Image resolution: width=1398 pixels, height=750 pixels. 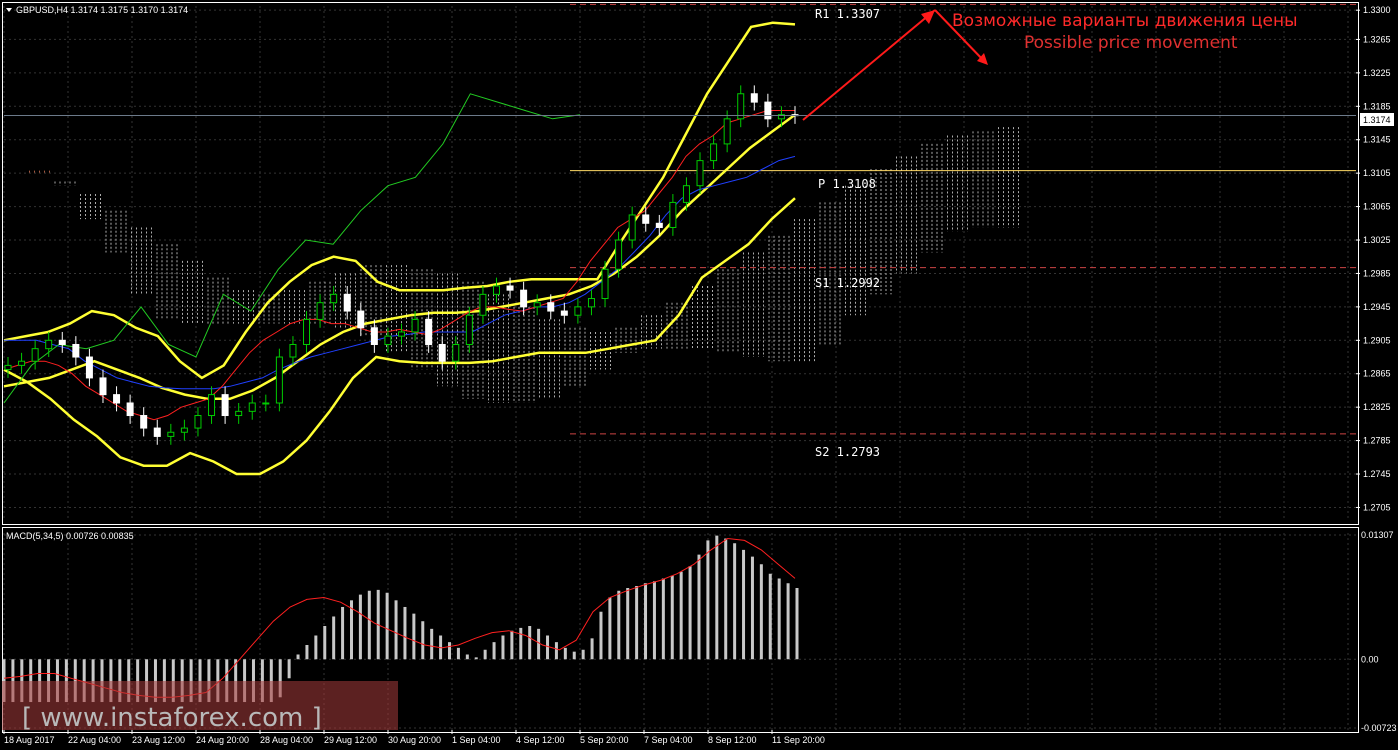 I want to click on annotation-en: Possible price movement, so click(x=1131, y=43).